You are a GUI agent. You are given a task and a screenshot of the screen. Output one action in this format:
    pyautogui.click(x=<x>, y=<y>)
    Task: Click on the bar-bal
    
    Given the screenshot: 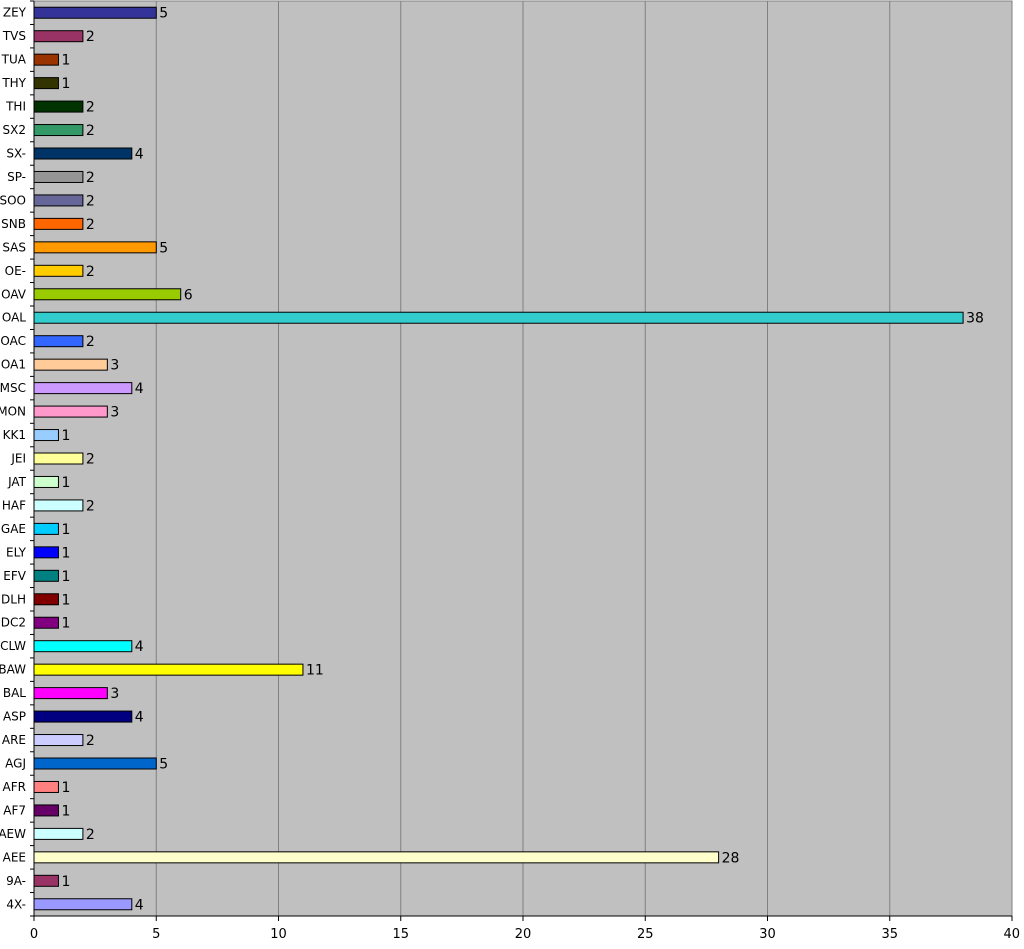 What is the action you would take?
    pyautogui.click(x=70, y=693)
    